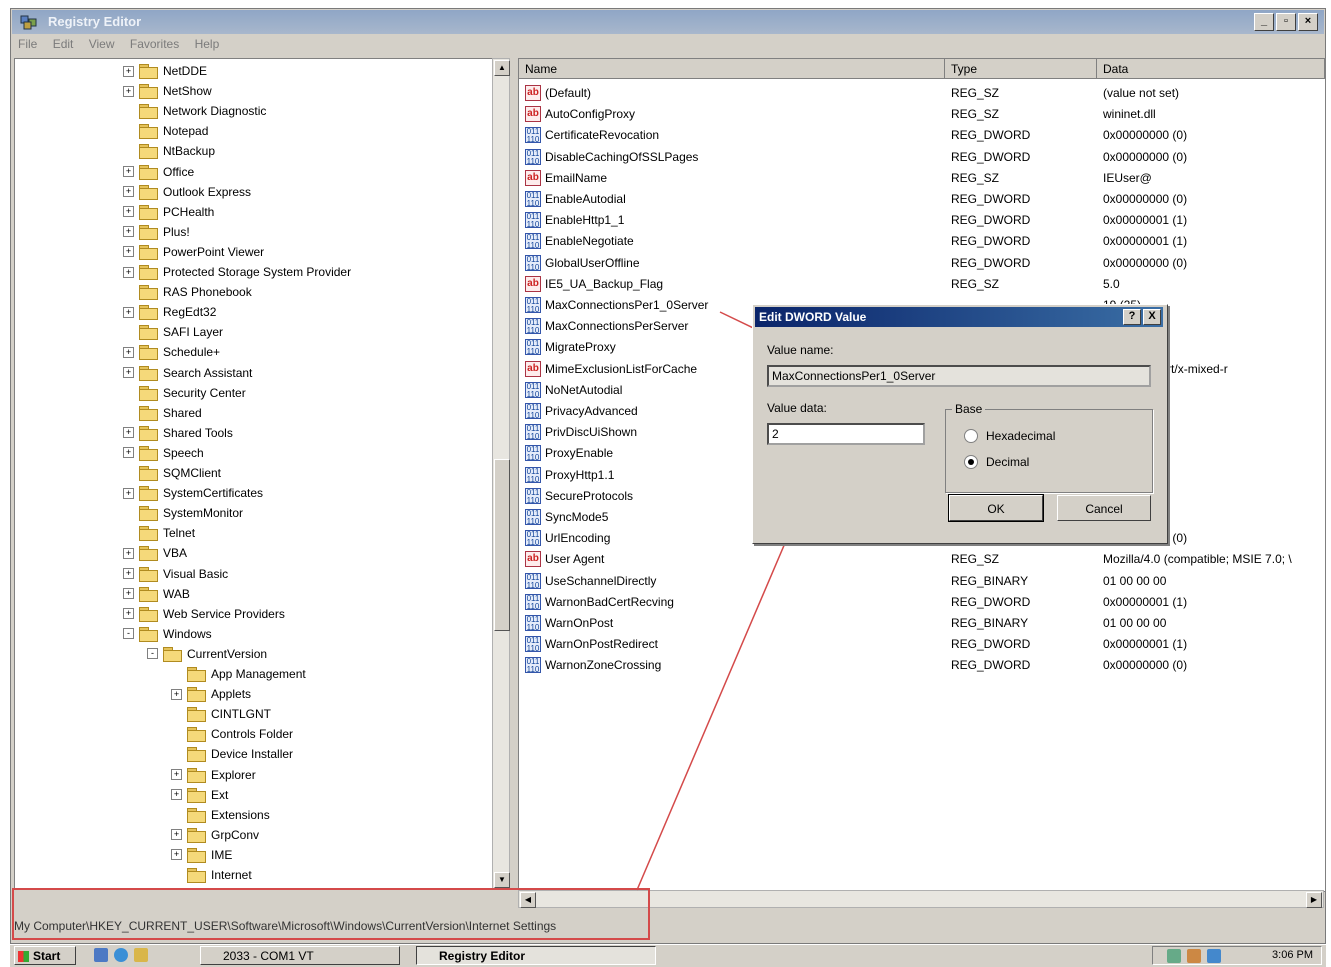  Describe the element at coordinates (215, 835) in the screenshot. I see `tree-node: + GrpConv` at that location.